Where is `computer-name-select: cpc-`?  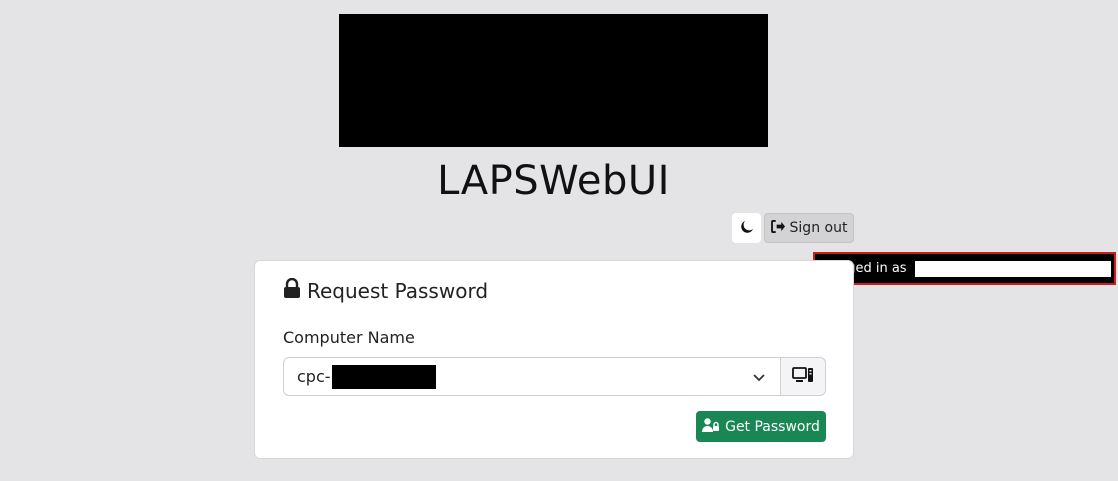
computer-name-select: cpc- is located at coordinates (531, 376).